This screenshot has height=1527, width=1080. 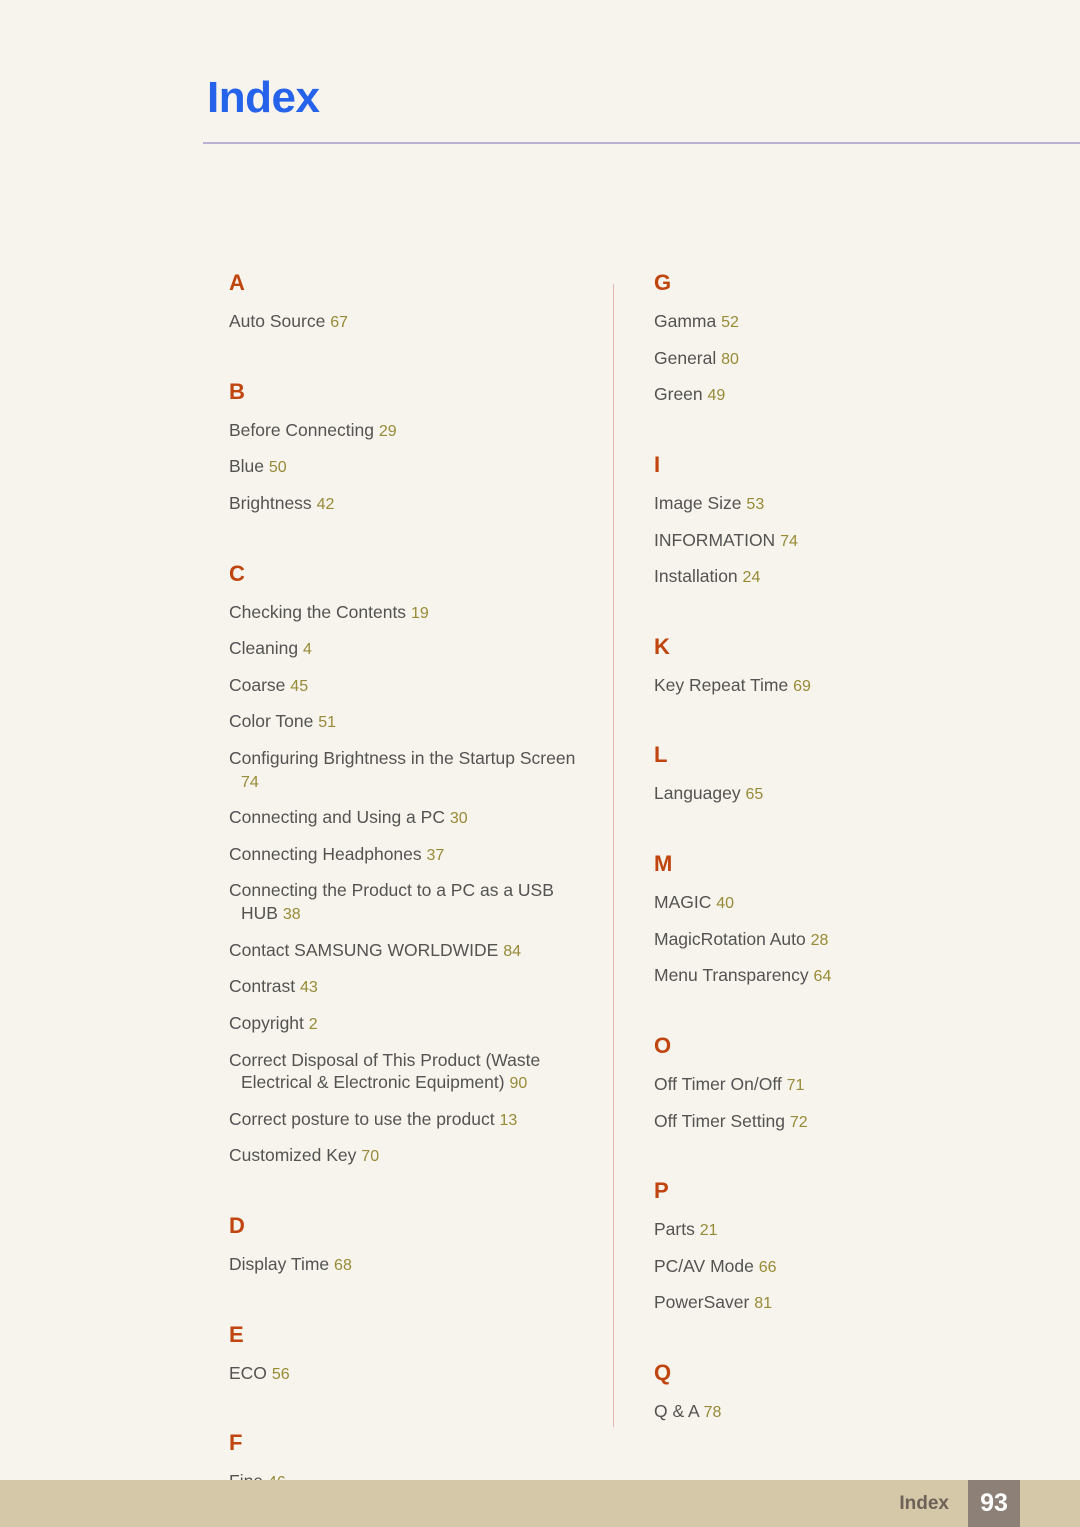 I want to click on letter-group-o: O Off Timer On/Off 71 Off Timer Setting 72, so click(x=844, y=1083).